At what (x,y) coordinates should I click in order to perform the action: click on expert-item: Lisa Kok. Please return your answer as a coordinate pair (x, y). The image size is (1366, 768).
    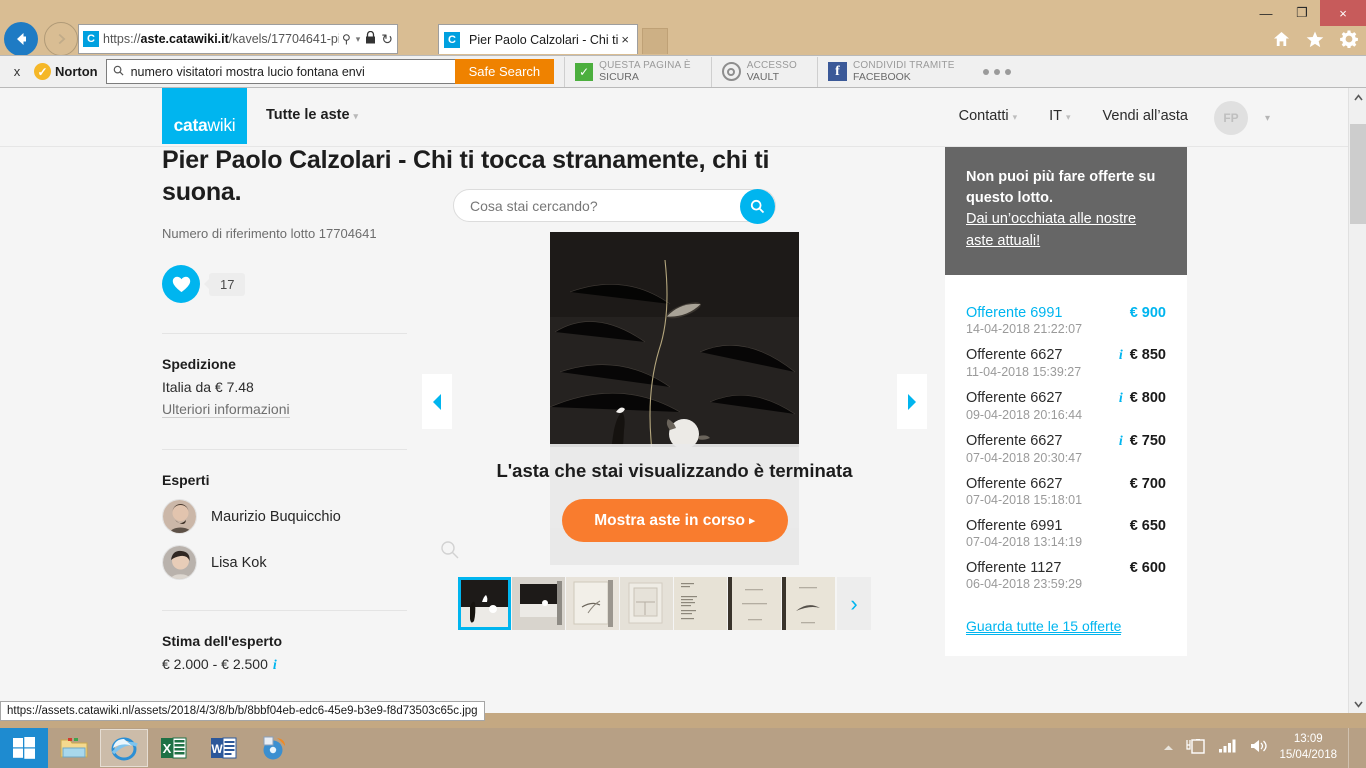
    Looking at the image, I should click on (284, 562).